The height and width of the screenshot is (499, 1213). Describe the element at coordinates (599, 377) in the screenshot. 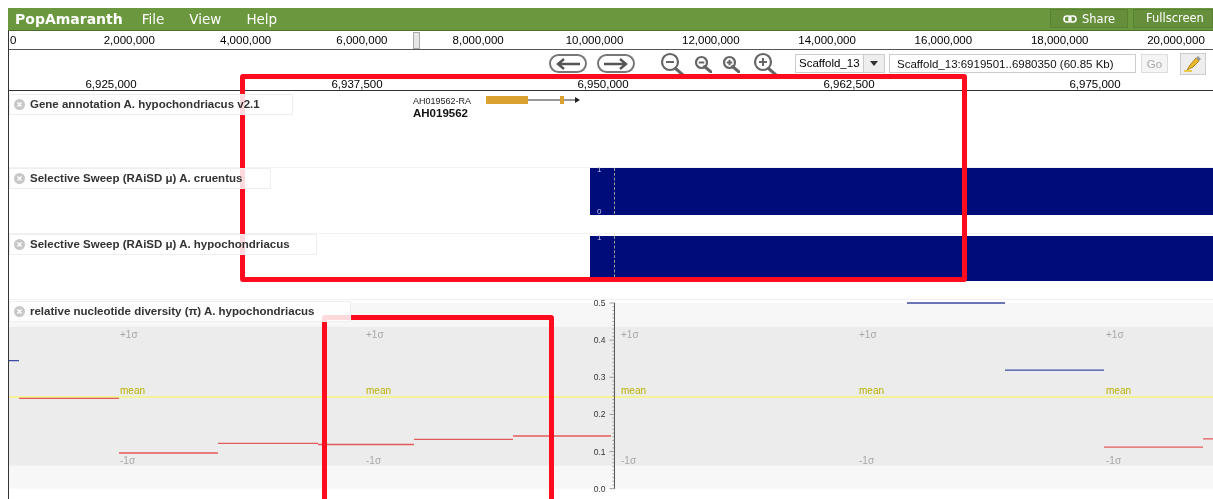

I see `axis-label: 0.3` at that location.